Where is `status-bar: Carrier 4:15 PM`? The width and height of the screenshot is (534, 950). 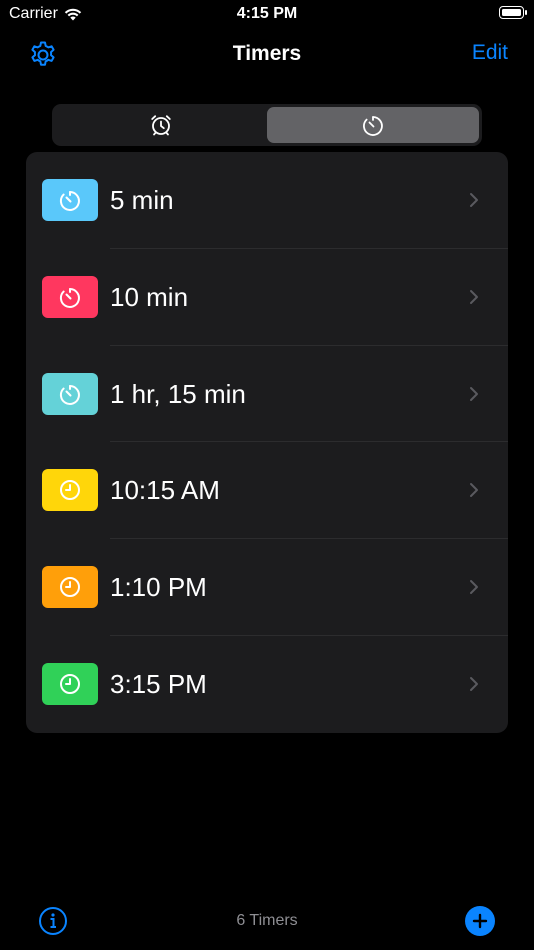 status-bar: Carrier 4:15 PM is located at coordinates (267, 15).